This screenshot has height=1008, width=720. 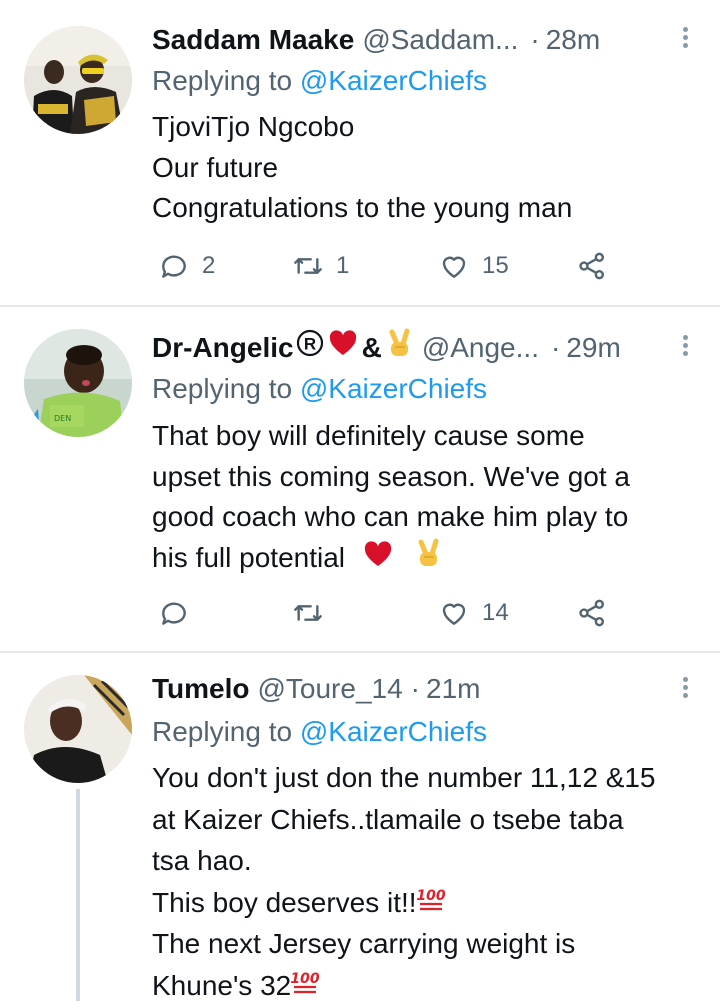 What do you see at coordinates (202, 860) in the screenshot?
I see `tweet-line: tsa hao.` at bounding box center [202, 860].